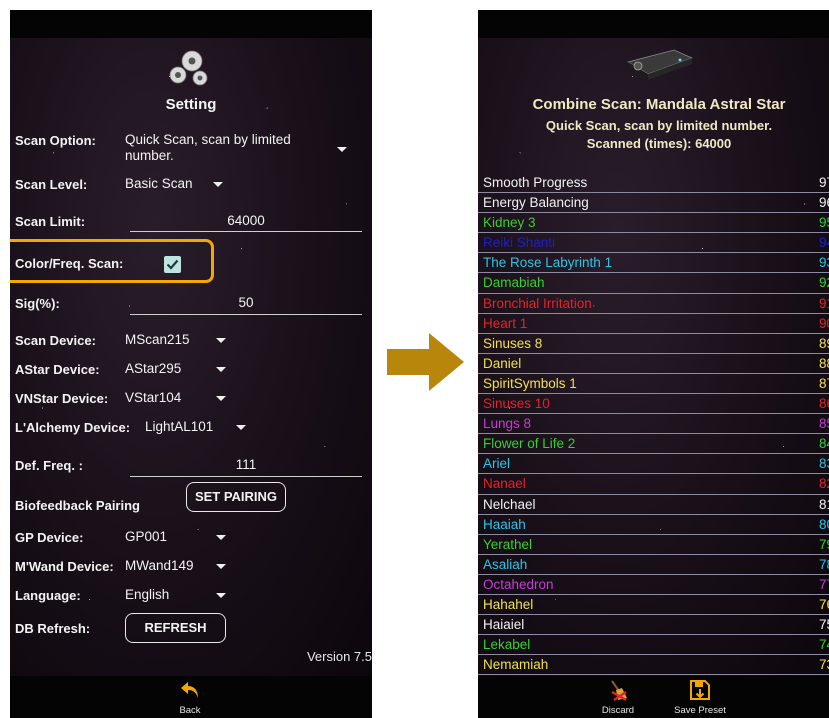  Describe the element at coordinates (653, 585) in the screenshot. I see `list-item: Octahedron 77` at that location.